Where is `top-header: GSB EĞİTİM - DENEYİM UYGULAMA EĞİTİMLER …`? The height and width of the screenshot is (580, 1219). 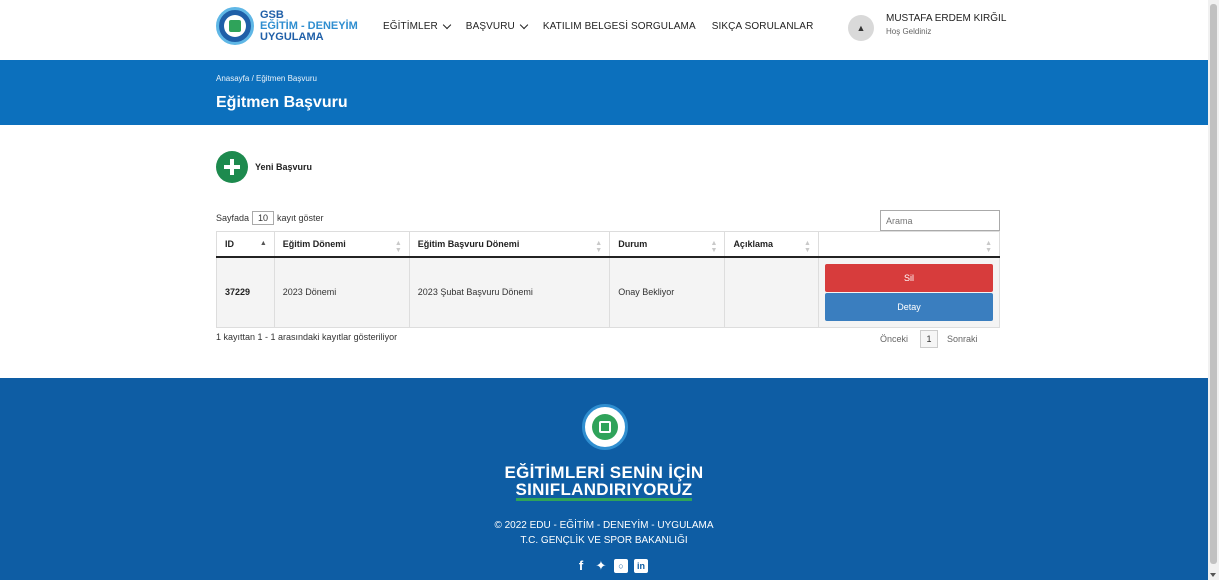 top-header: GSB EĞİTİM - DENEYİM UYGULAMA EĞİTİMLER … is located at coordinates (604, 30).